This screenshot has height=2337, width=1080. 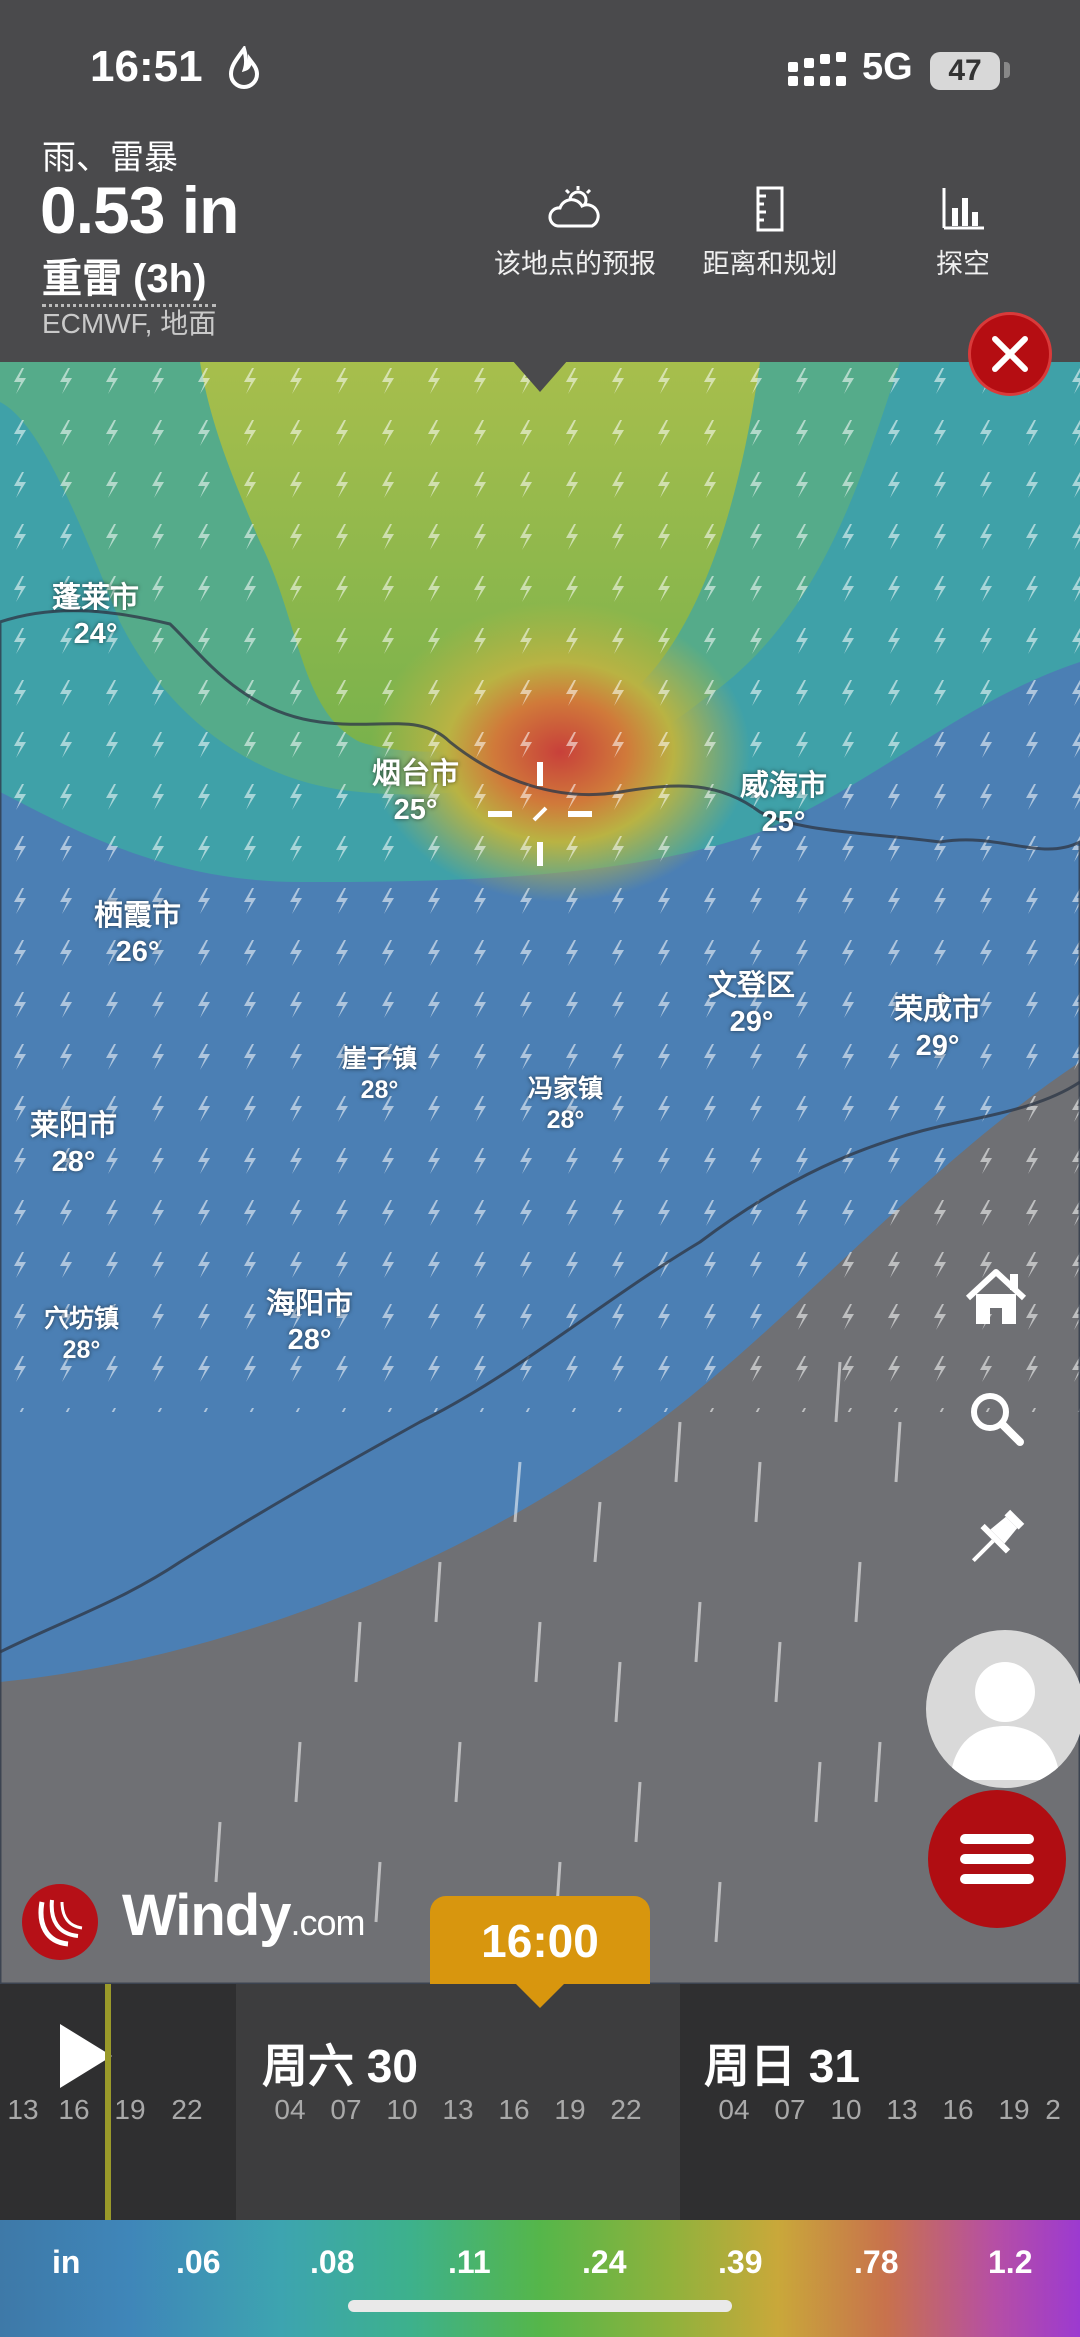 What do you see at coordinates (137, 934) in the screenshot?
I see `city-label: 栖霞市 26°` at bounding box center [137, 934].